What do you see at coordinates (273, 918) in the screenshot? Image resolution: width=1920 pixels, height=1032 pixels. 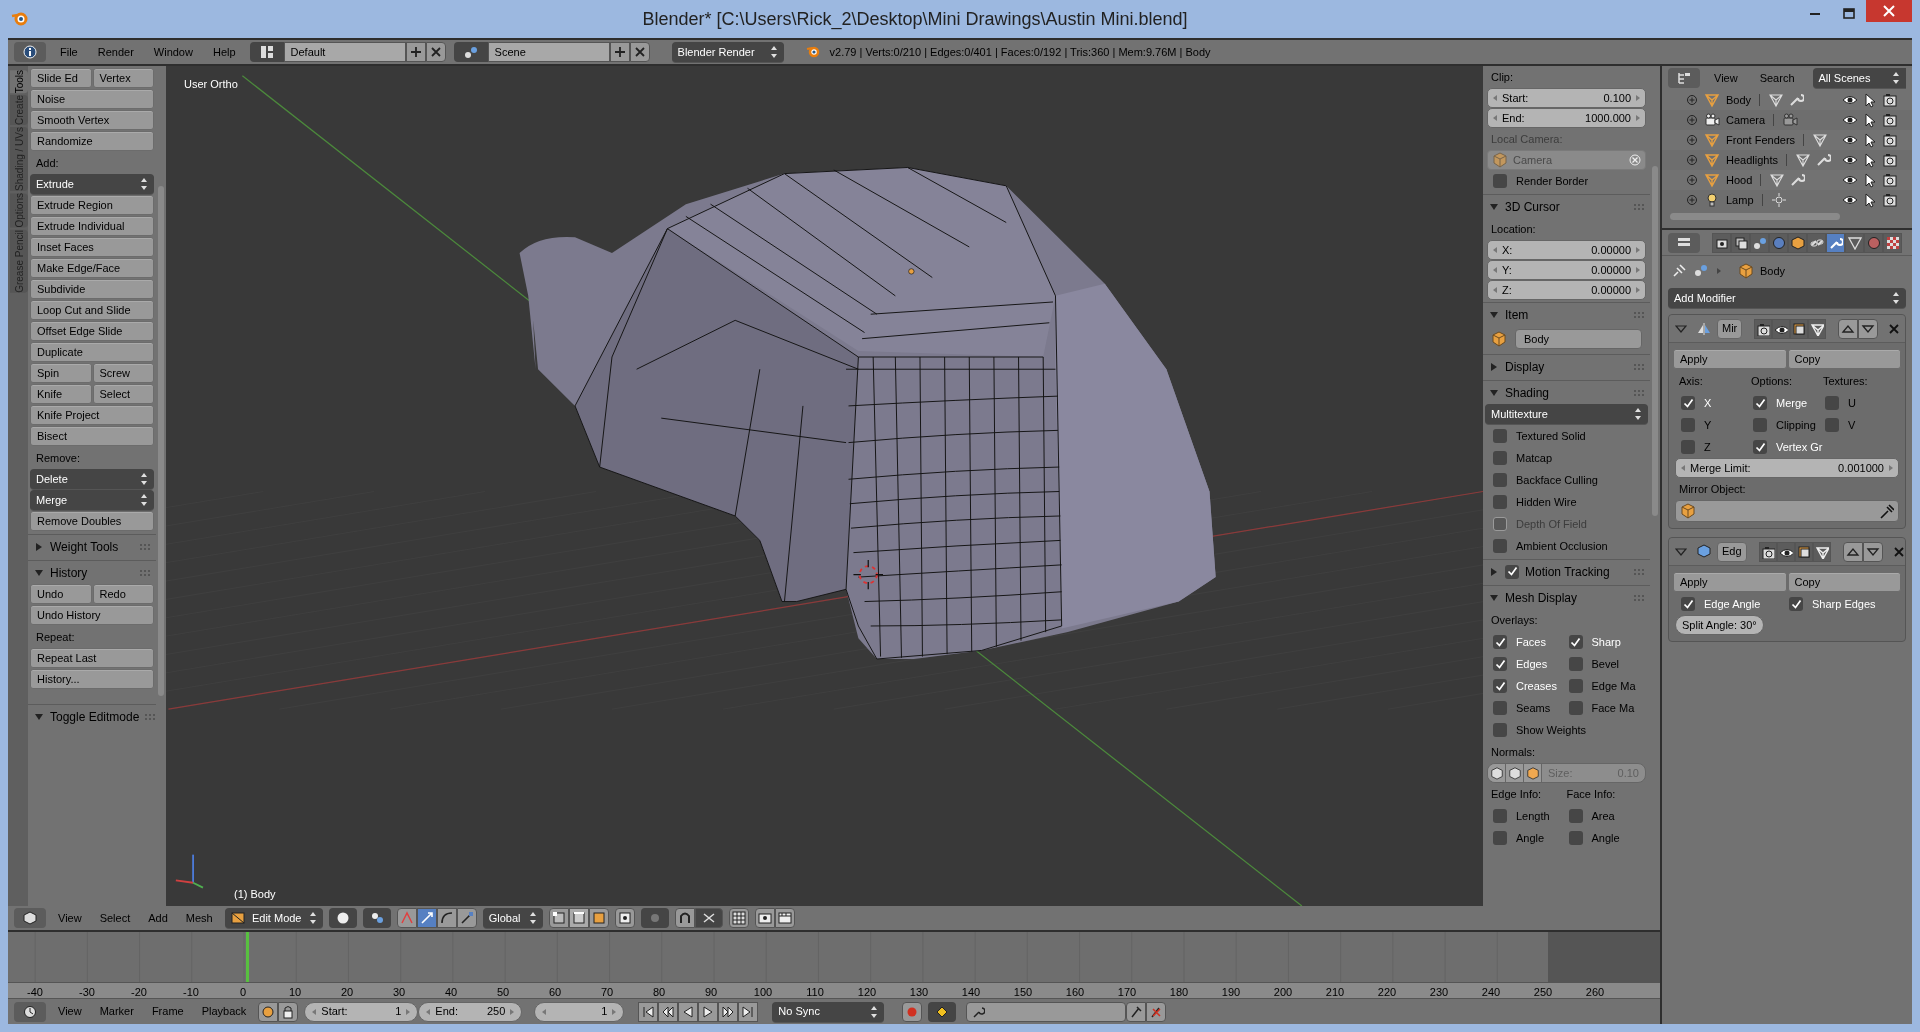 I see `mode-dropdown: Edit Mode` at bounding box center [273, 918].